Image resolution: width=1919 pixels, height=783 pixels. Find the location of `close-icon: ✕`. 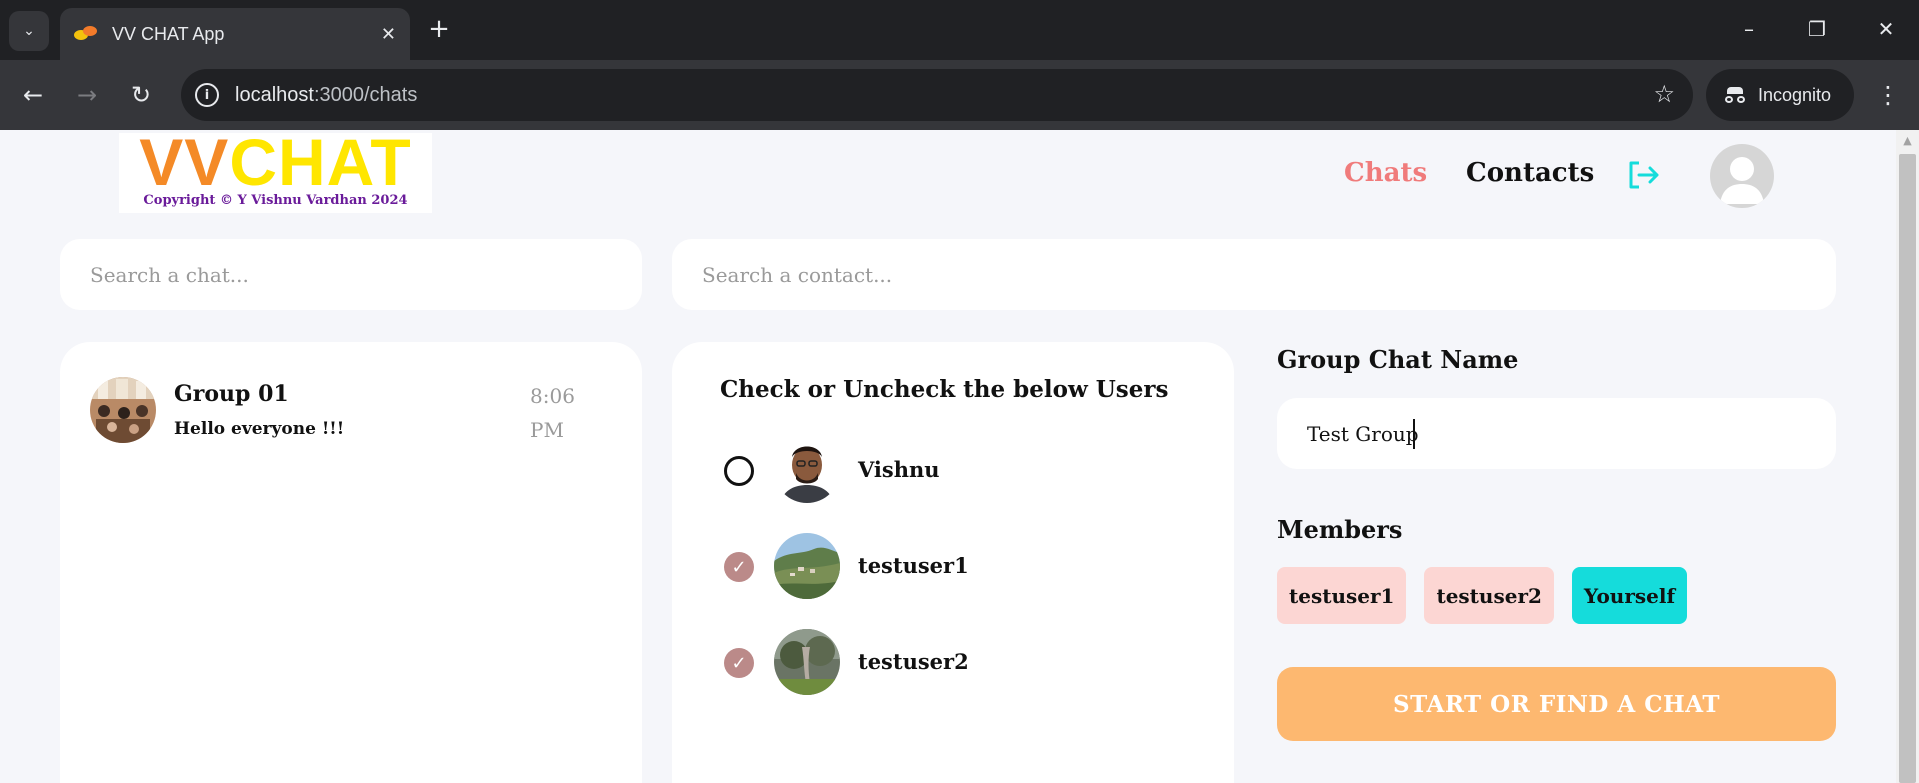

close-icon: ✕ is located at coordinates (388, 34).